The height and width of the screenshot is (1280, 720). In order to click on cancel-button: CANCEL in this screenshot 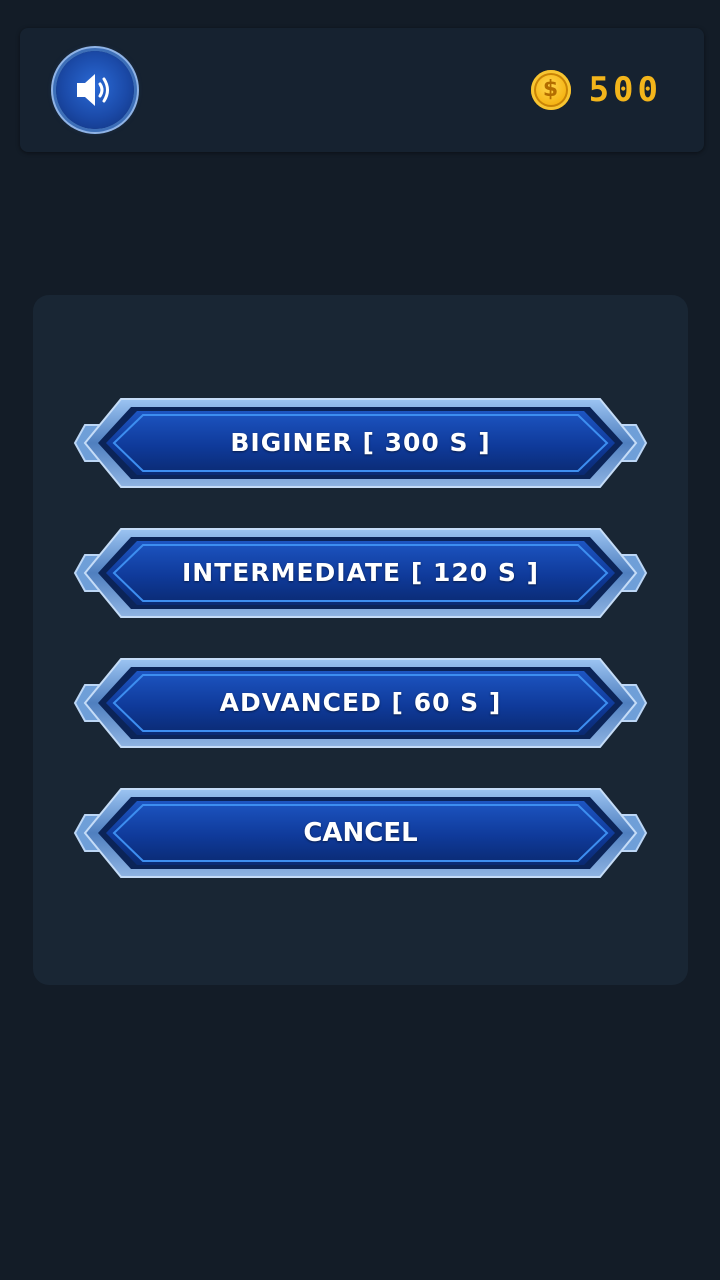, I will do `click(360, 833)`.